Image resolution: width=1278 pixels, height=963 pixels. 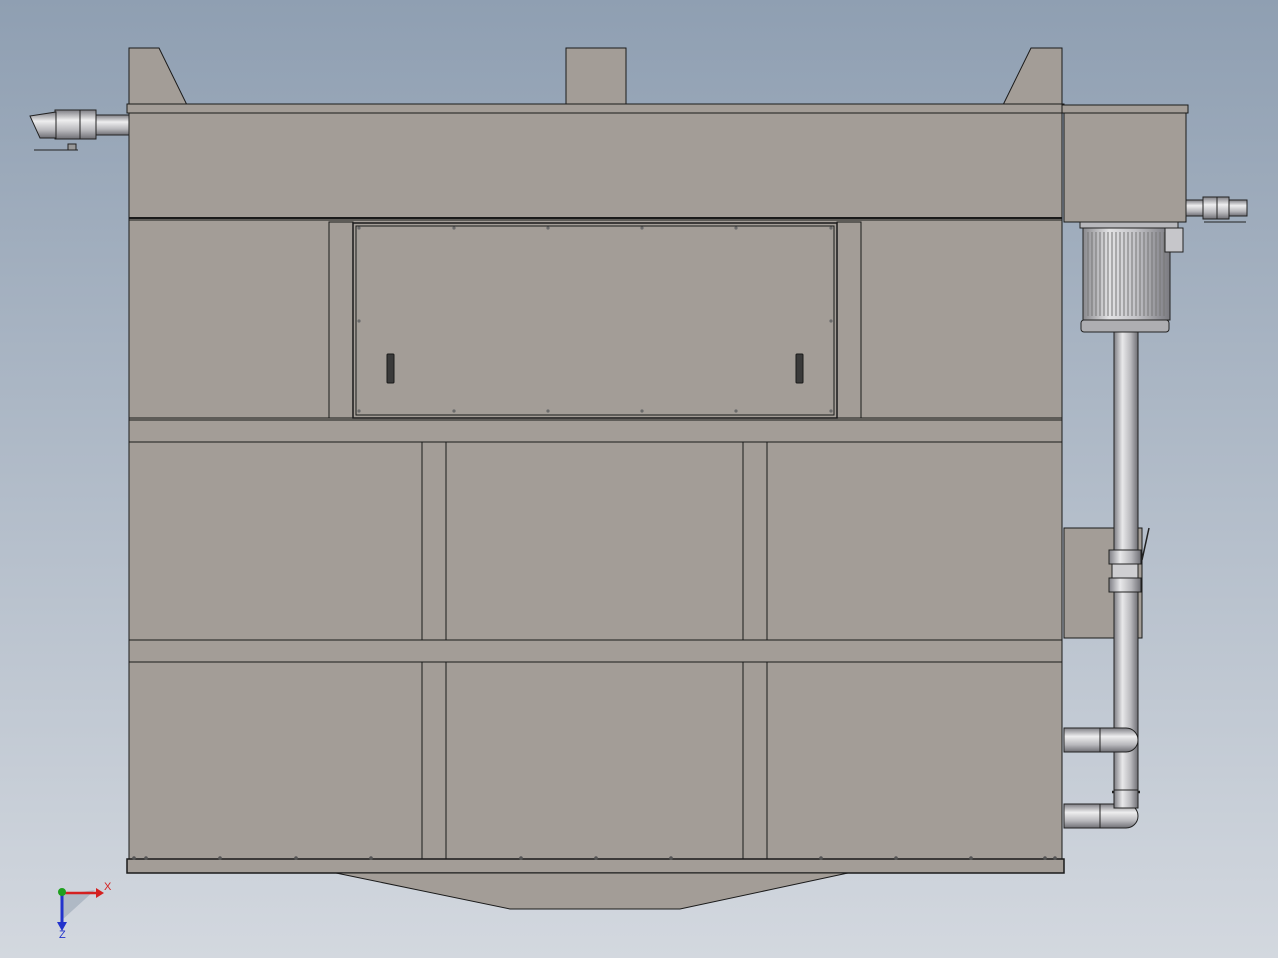 What do you see at coordinates (1119, 740) in the screenshot?
I see `elbow-bend-upper` at bounding box center [1119, 740].